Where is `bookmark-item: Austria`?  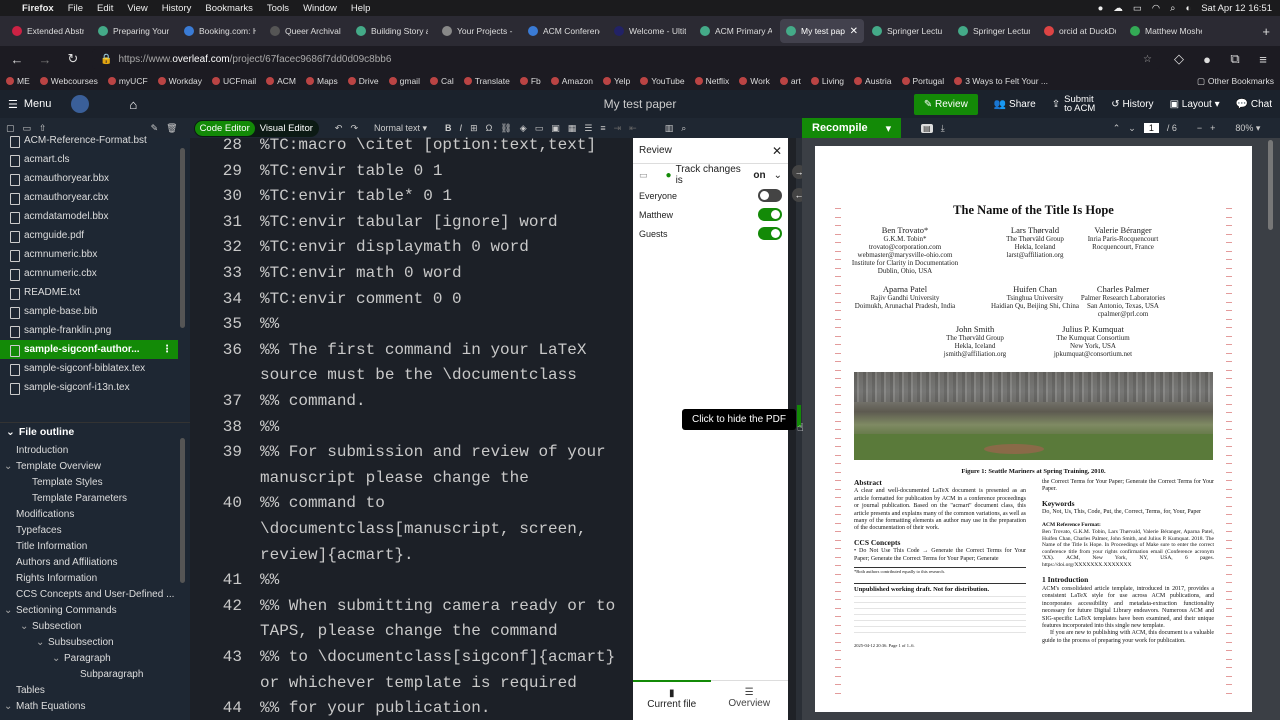 bookmark-item: Austria is located at coordinates (873, 81).